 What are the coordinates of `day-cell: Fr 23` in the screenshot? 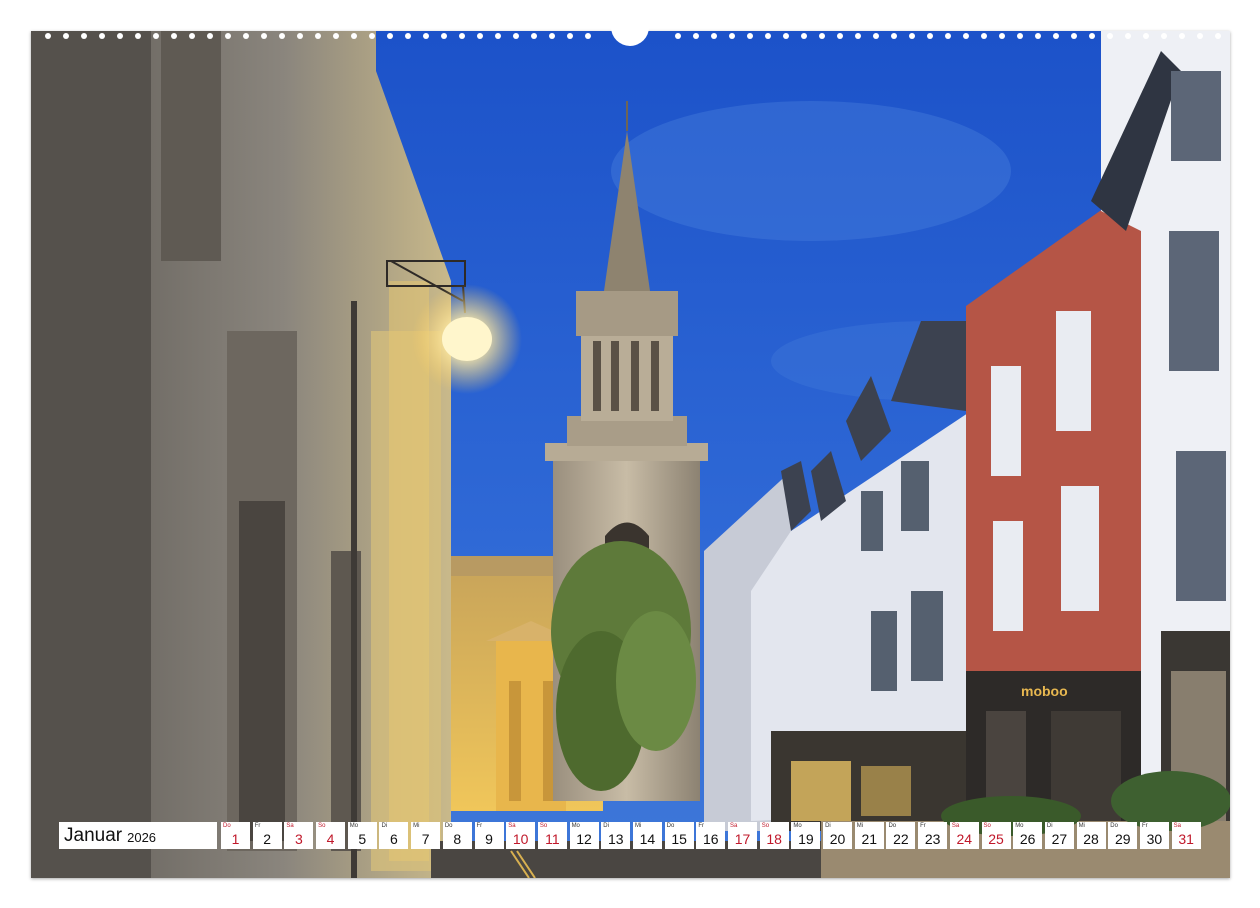 It's located at (932, 835).